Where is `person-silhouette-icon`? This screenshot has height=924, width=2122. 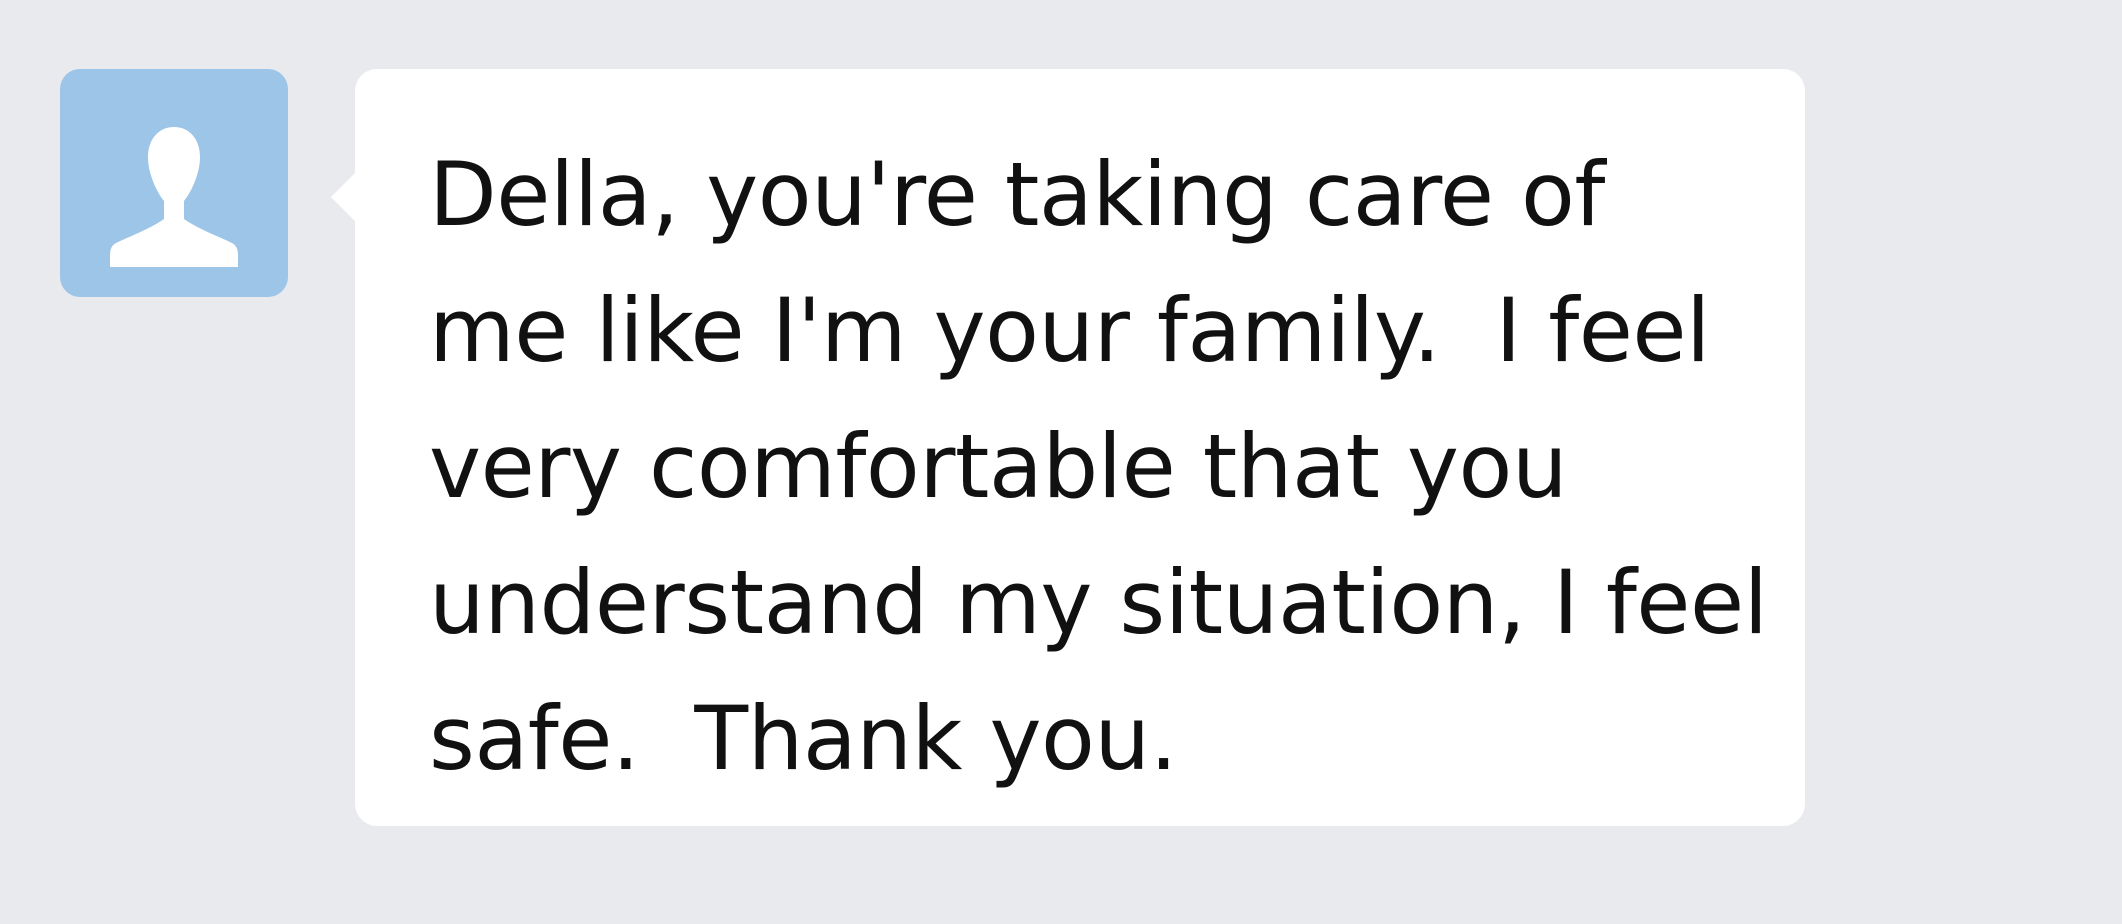
person-silhouette-icon is located at coordinates (174, 197).